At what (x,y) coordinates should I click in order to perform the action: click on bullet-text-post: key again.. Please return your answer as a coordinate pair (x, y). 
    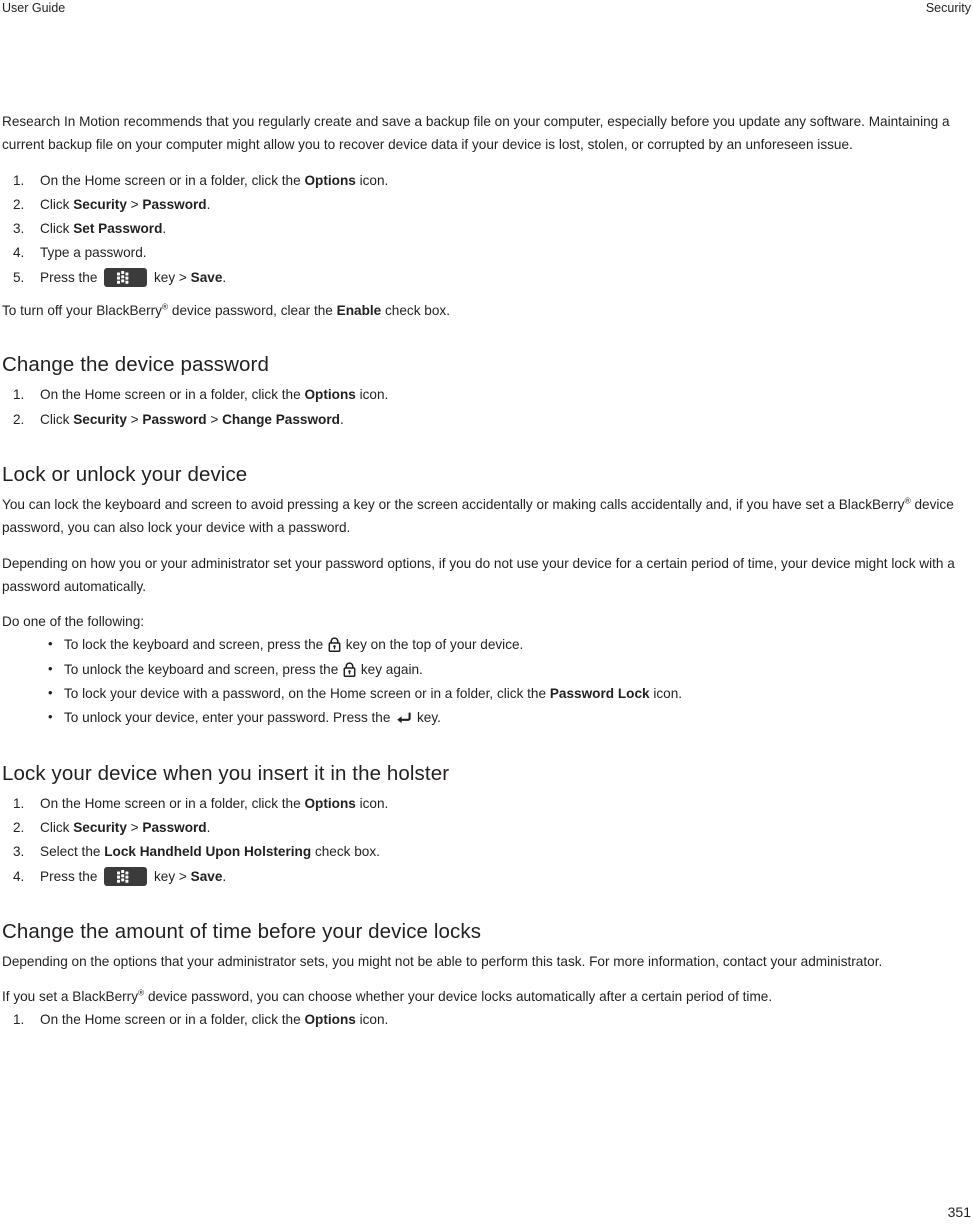
    Looking at the image, I should click on (390, 669).